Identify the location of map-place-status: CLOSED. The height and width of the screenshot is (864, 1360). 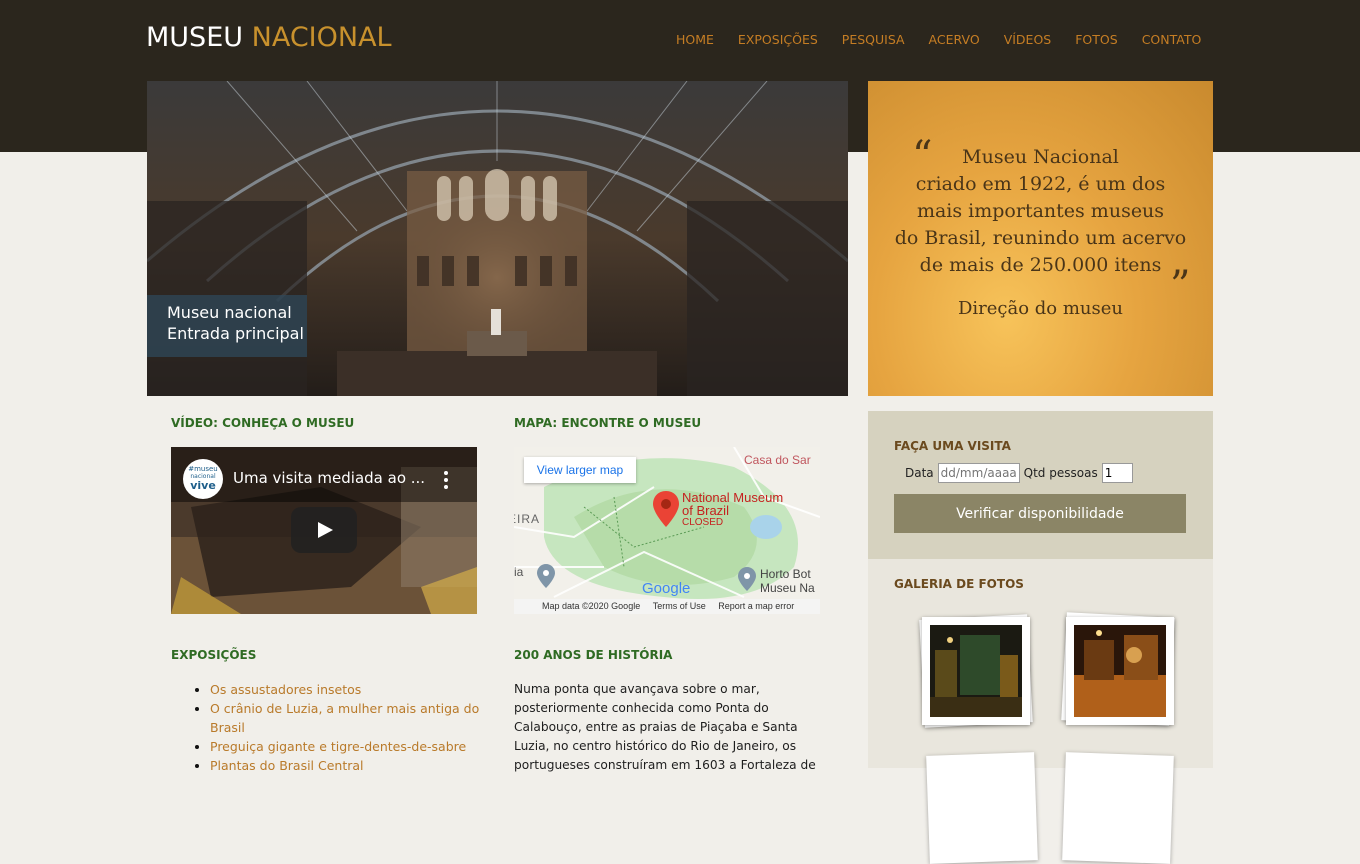
(703, 522).